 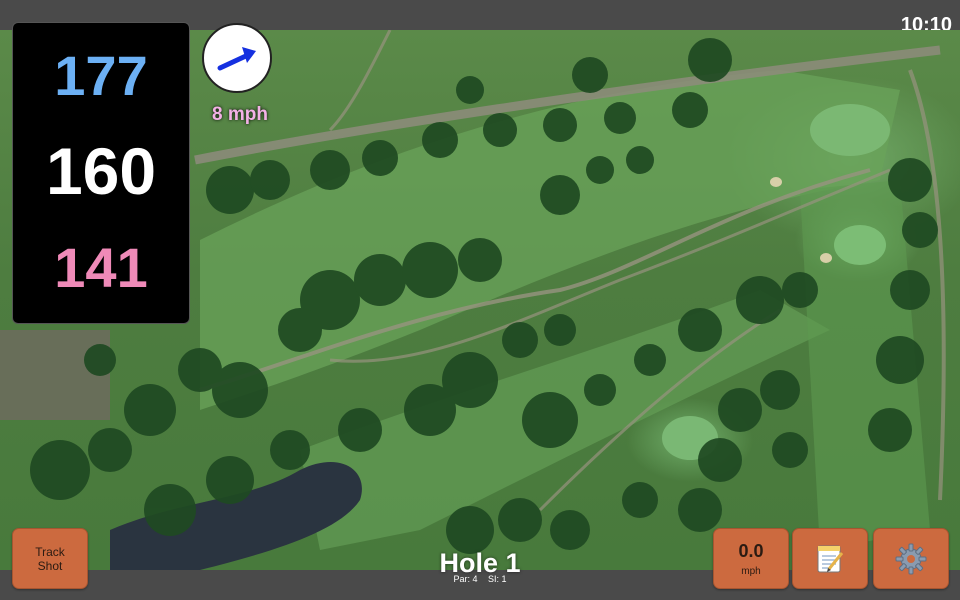 I want to click on notepad-icon, so click(x=830, y=558).